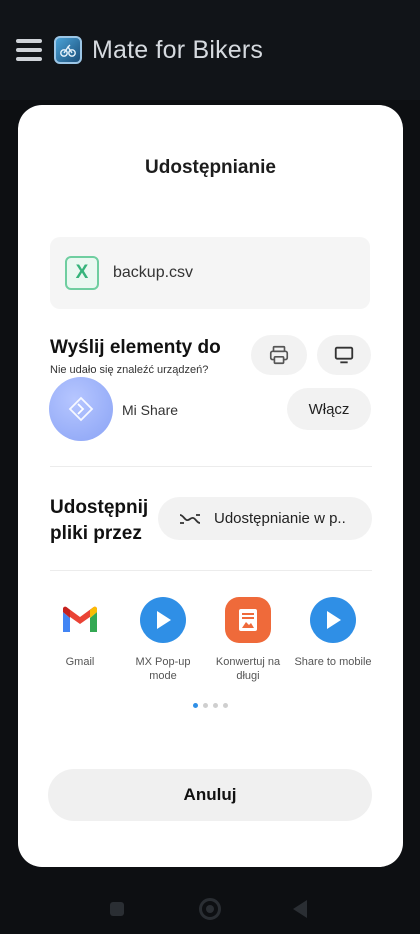 The height and width of the screenshot is (934, 420). I want to click on cast-screen-button, so click(344, 355).